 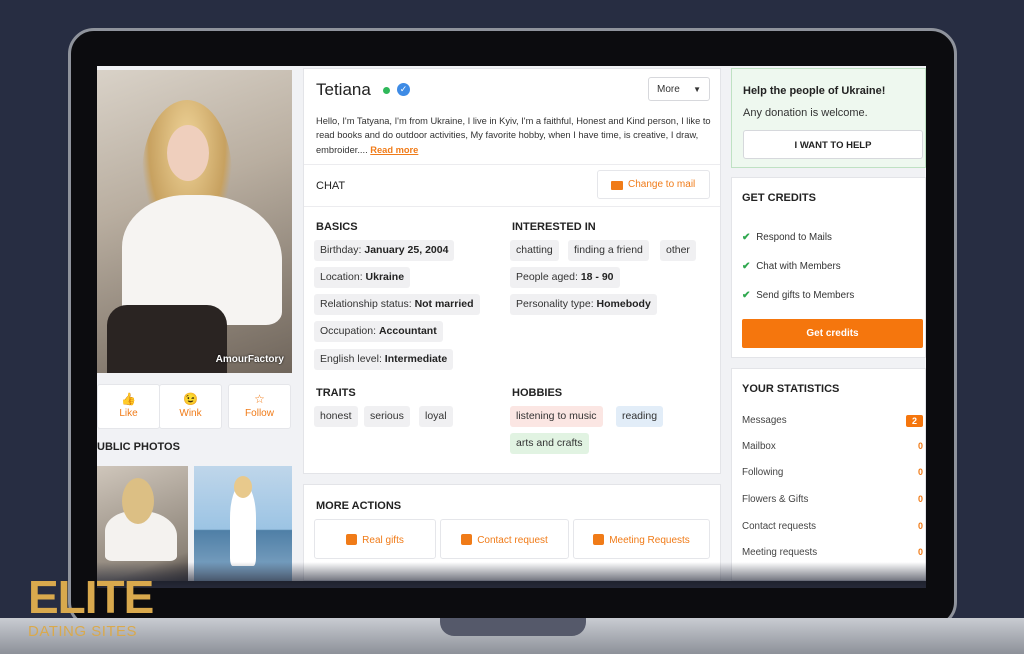 I want to click on like-button: 👍 Like, so click(x=128, y=406).